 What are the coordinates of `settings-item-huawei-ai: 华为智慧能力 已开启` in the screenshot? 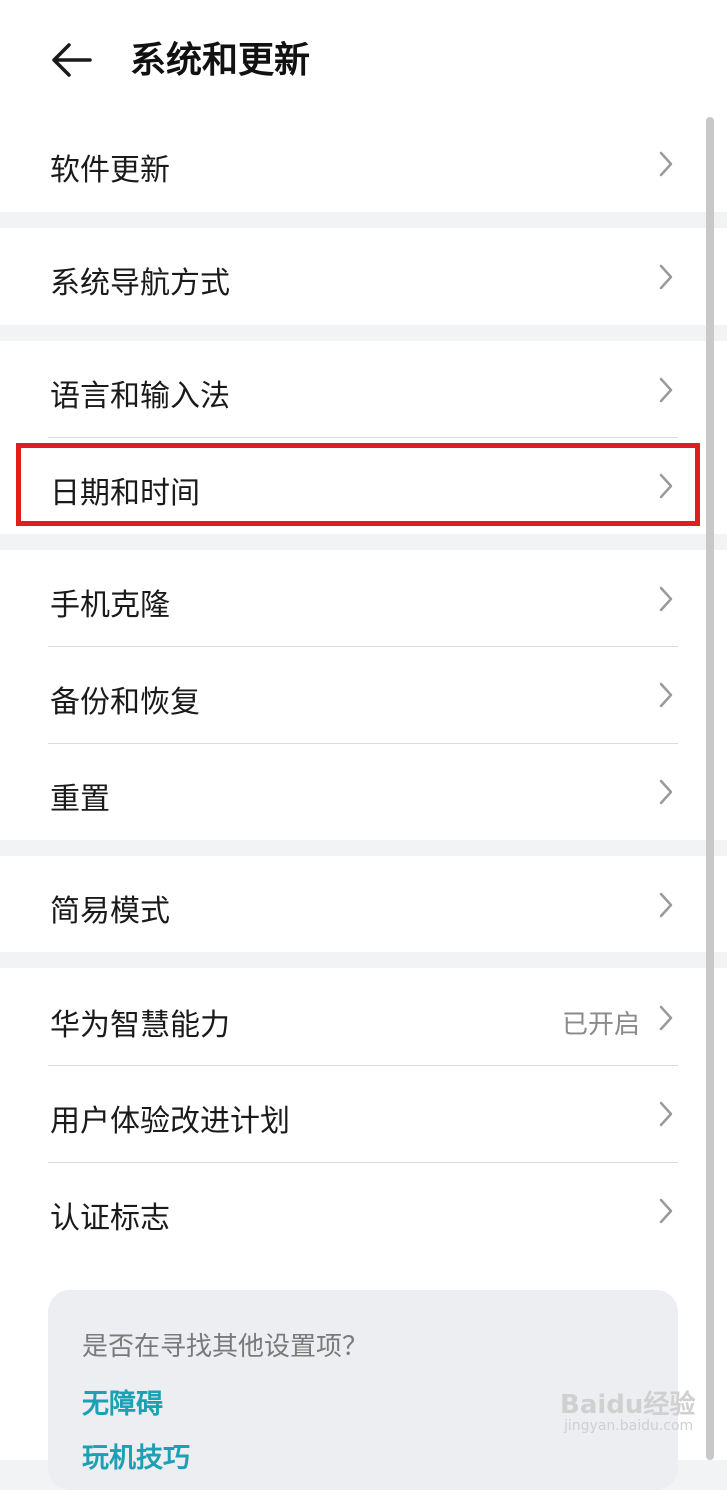 It's located at (363, 1016).